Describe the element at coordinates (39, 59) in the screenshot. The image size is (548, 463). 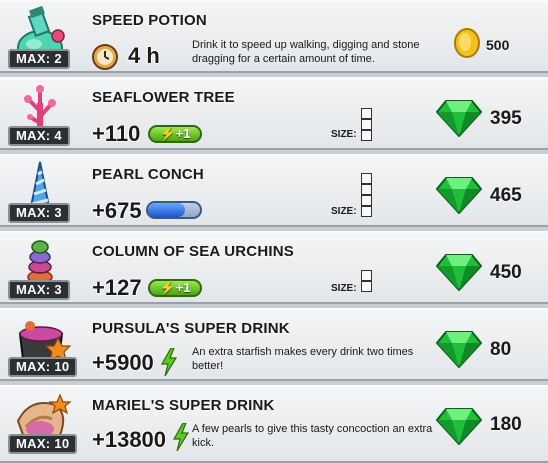
I see `max-badge: MAX: 2` at that location.